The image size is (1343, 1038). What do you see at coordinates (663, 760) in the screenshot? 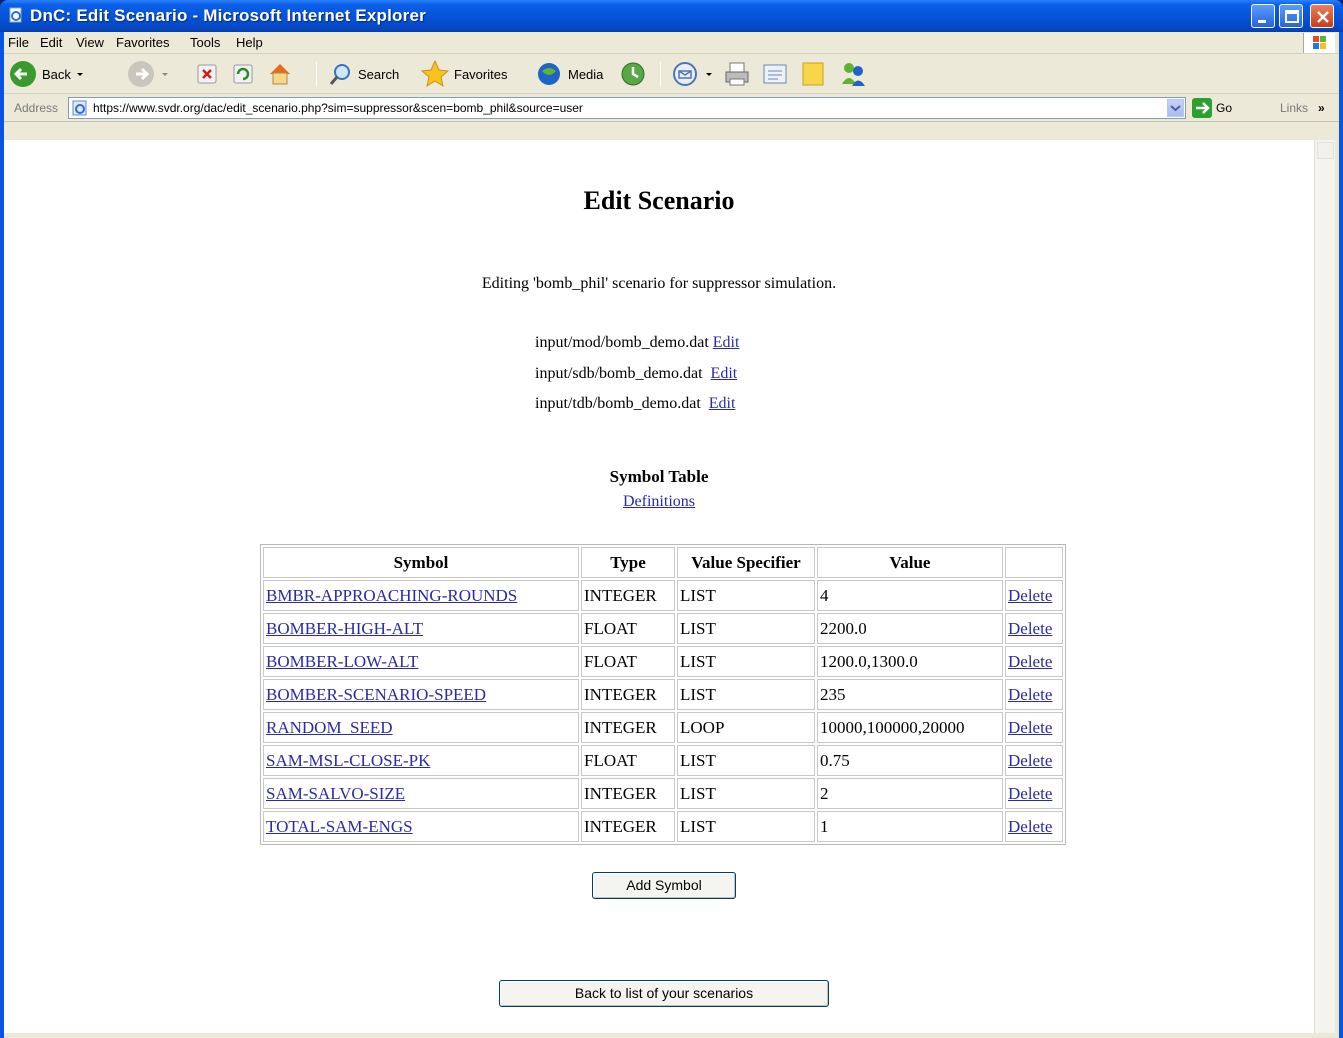
I see `table-row: SAM-MSL-CLOSE-PK FLOAT LIST 0.75 Delete` at bounding box center [663, 760].